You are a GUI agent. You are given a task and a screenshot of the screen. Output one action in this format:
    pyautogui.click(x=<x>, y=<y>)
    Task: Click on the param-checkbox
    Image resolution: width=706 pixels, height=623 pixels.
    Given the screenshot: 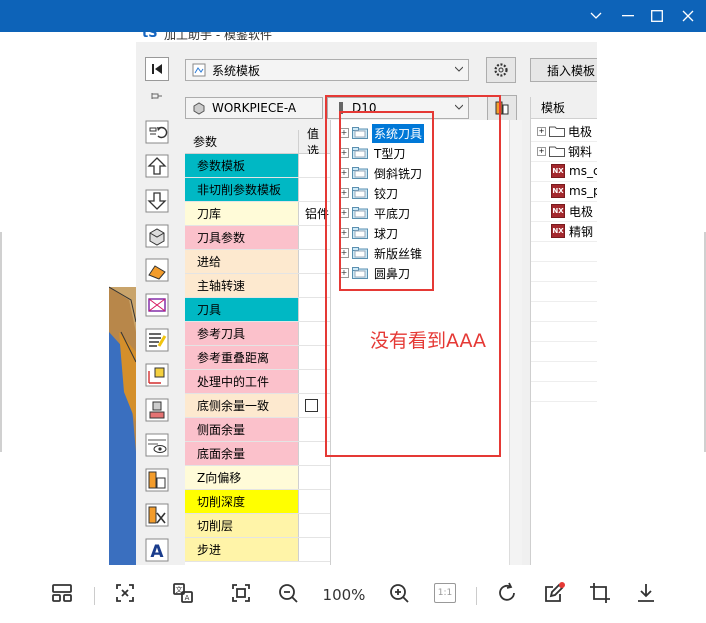 What is the action you would take?
    pyautogui.click(x=311, y=405)
    